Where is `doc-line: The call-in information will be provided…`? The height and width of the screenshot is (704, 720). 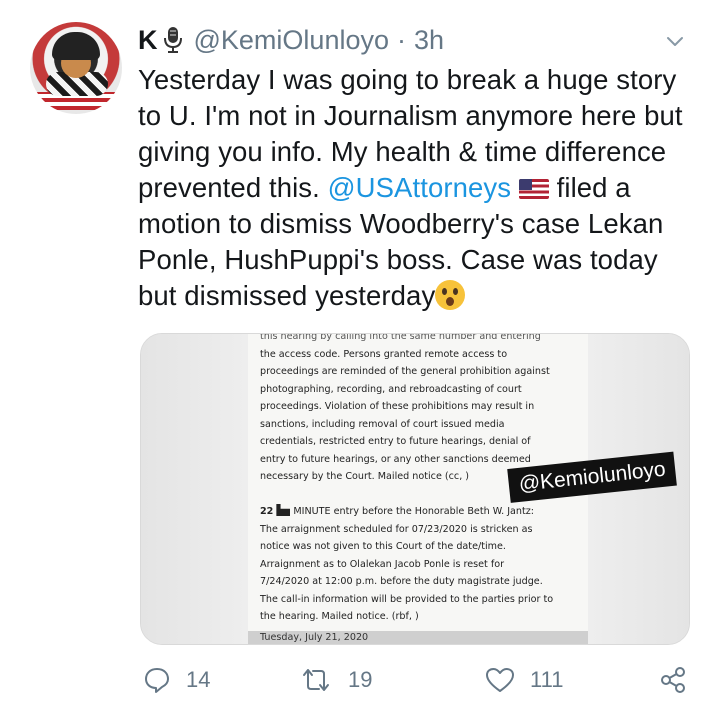 doc-line: The call-in information will be provided… is located at coordinates (407, 599).